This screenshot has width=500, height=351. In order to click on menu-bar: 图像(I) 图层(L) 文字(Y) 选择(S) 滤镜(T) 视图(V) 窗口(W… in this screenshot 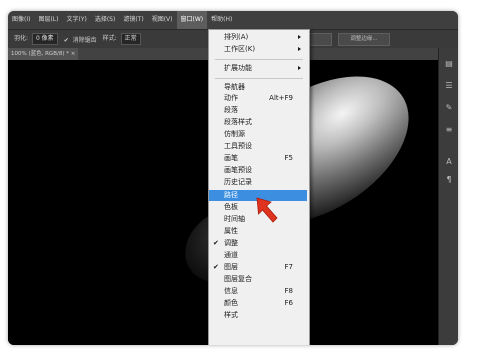, I will do `click(233, 20)`.